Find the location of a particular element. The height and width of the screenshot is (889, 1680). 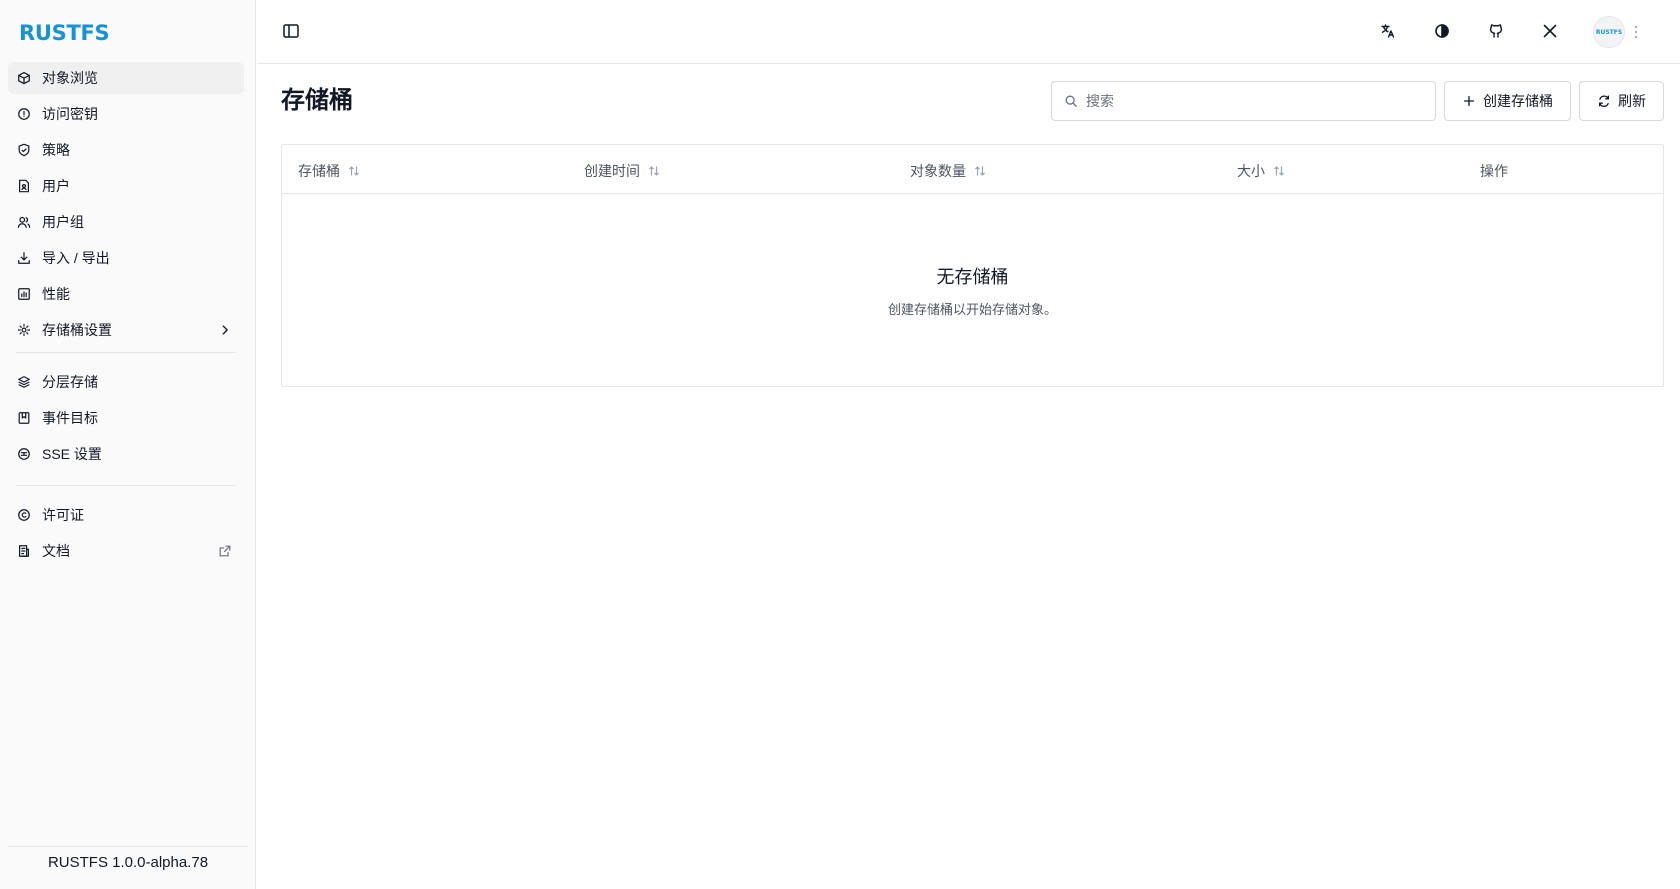

column-header-created: 创建时间 is located at coordinates (622, 171).